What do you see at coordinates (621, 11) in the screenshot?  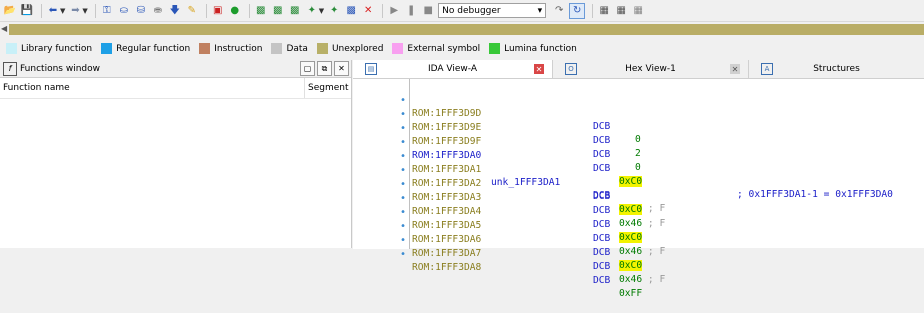 I see `breakpoint-list-icon: ▦` at bounding box center [621, 11].